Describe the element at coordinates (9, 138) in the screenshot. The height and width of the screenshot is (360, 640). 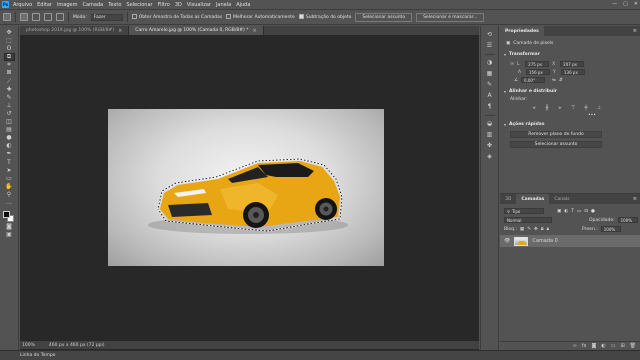
I see `blur-tool-icon: ●` at that location.